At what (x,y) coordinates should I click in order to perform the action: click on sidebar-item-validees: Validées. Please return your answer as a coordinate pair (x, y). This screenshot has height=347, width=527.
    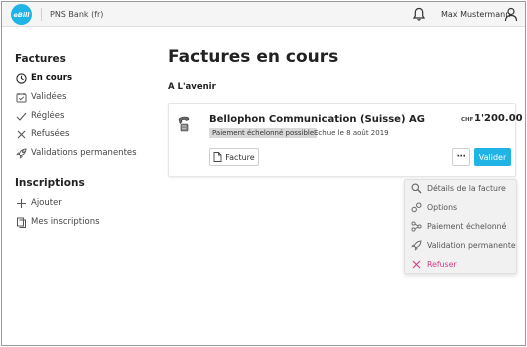
    Looking at the image, I should click on (40, 97).